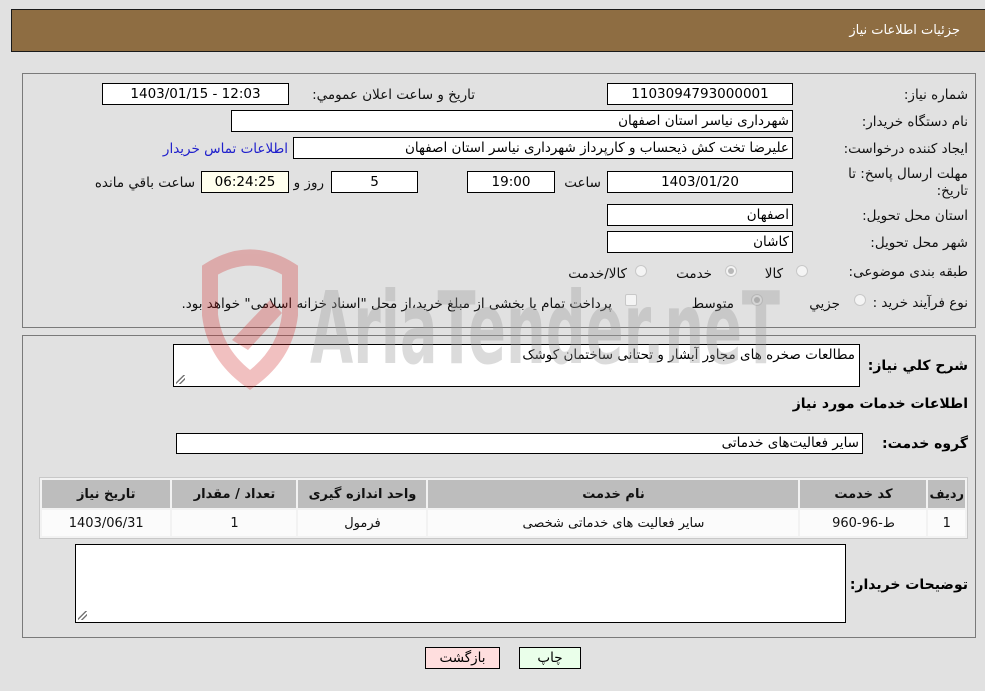 This screenshot has width=985, height=691. I want to click on deadline-date-field: 1403/01/20, so click(700, 182).